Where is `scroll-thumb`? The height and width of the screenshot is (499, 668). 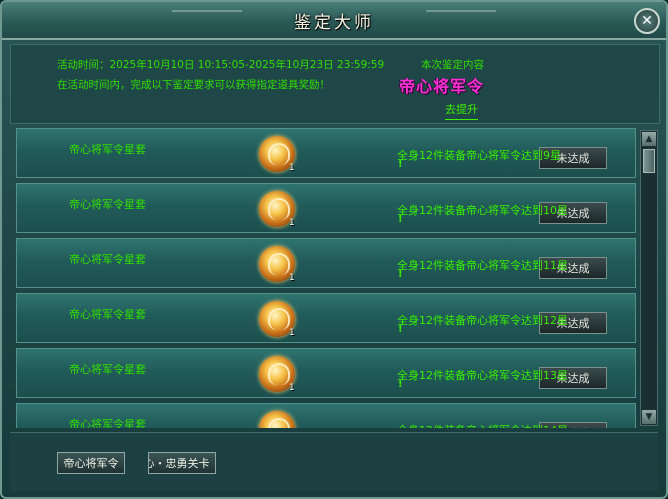 scroll-thumb is located at coordinates (649, 161).